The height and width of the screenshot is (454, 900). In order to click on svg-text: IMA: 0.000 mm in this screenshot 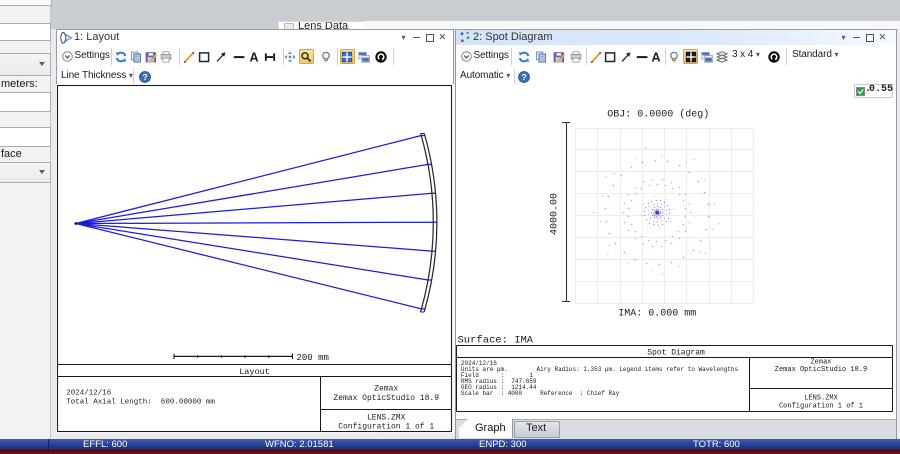, I will do `click(657, 314)`.